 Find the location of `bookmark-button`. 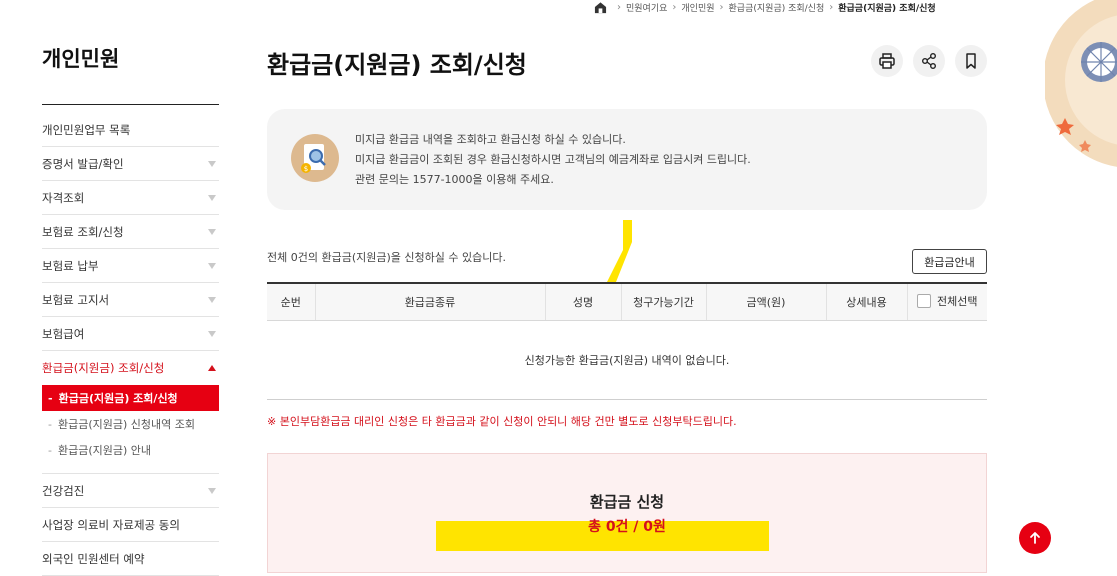

bookmark-button is located at coordinates (971, 61).